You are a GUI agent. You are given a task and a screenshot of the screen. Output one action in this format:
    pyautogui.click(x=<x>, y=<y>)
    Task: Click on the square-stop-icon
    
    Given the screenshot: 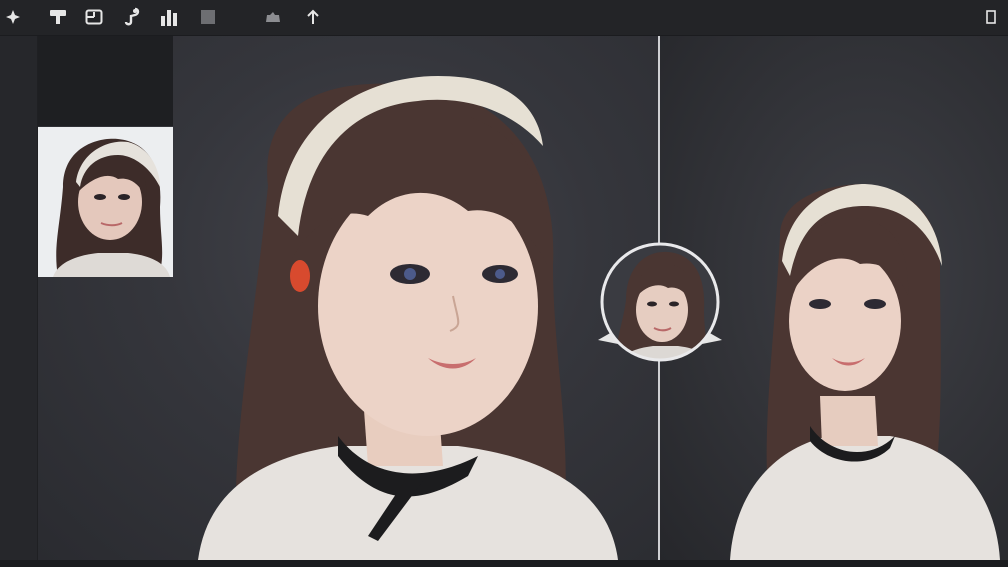 What is the action you would take?
    pyautogui.click(x=208, y=17)
    